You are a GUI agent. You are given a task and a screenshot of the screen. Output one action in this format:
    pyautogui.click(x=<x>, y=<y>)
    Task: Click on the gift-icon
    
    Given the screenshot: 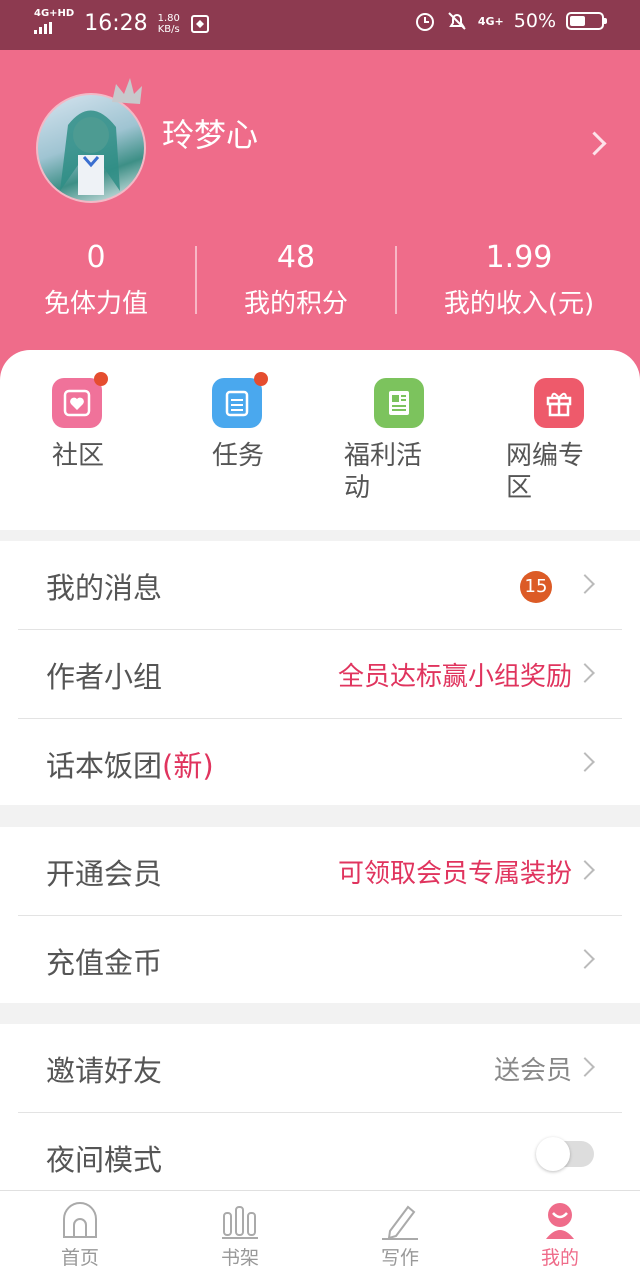 What is the action you would take?
    pyautogui.click(x=559, y=403)
    